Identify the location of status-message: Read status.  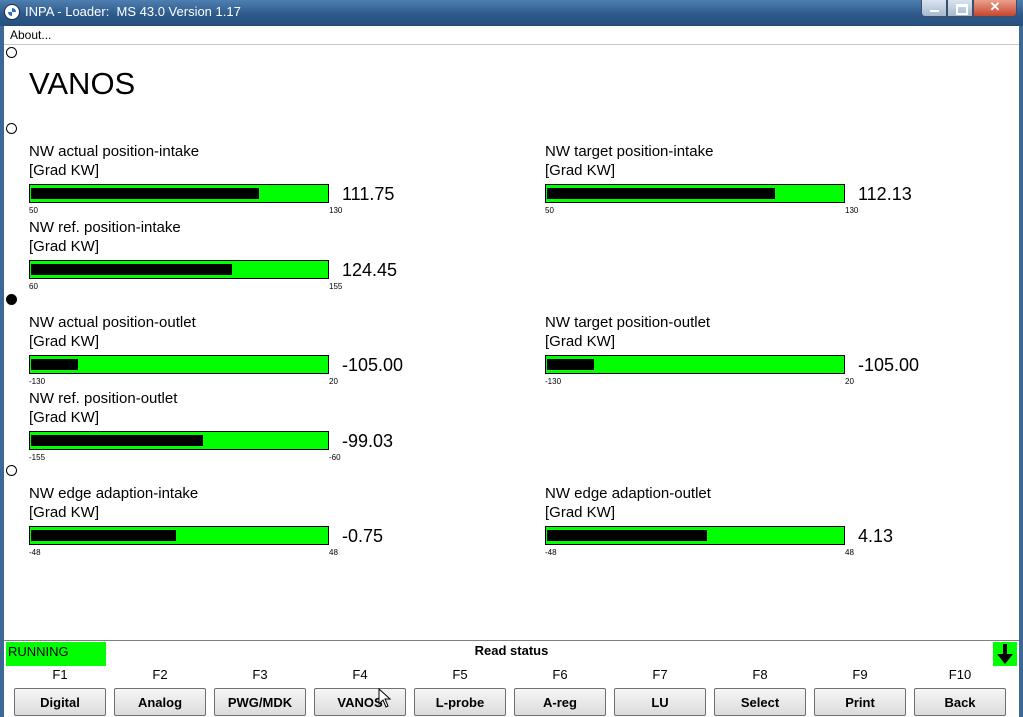
(511, 650).